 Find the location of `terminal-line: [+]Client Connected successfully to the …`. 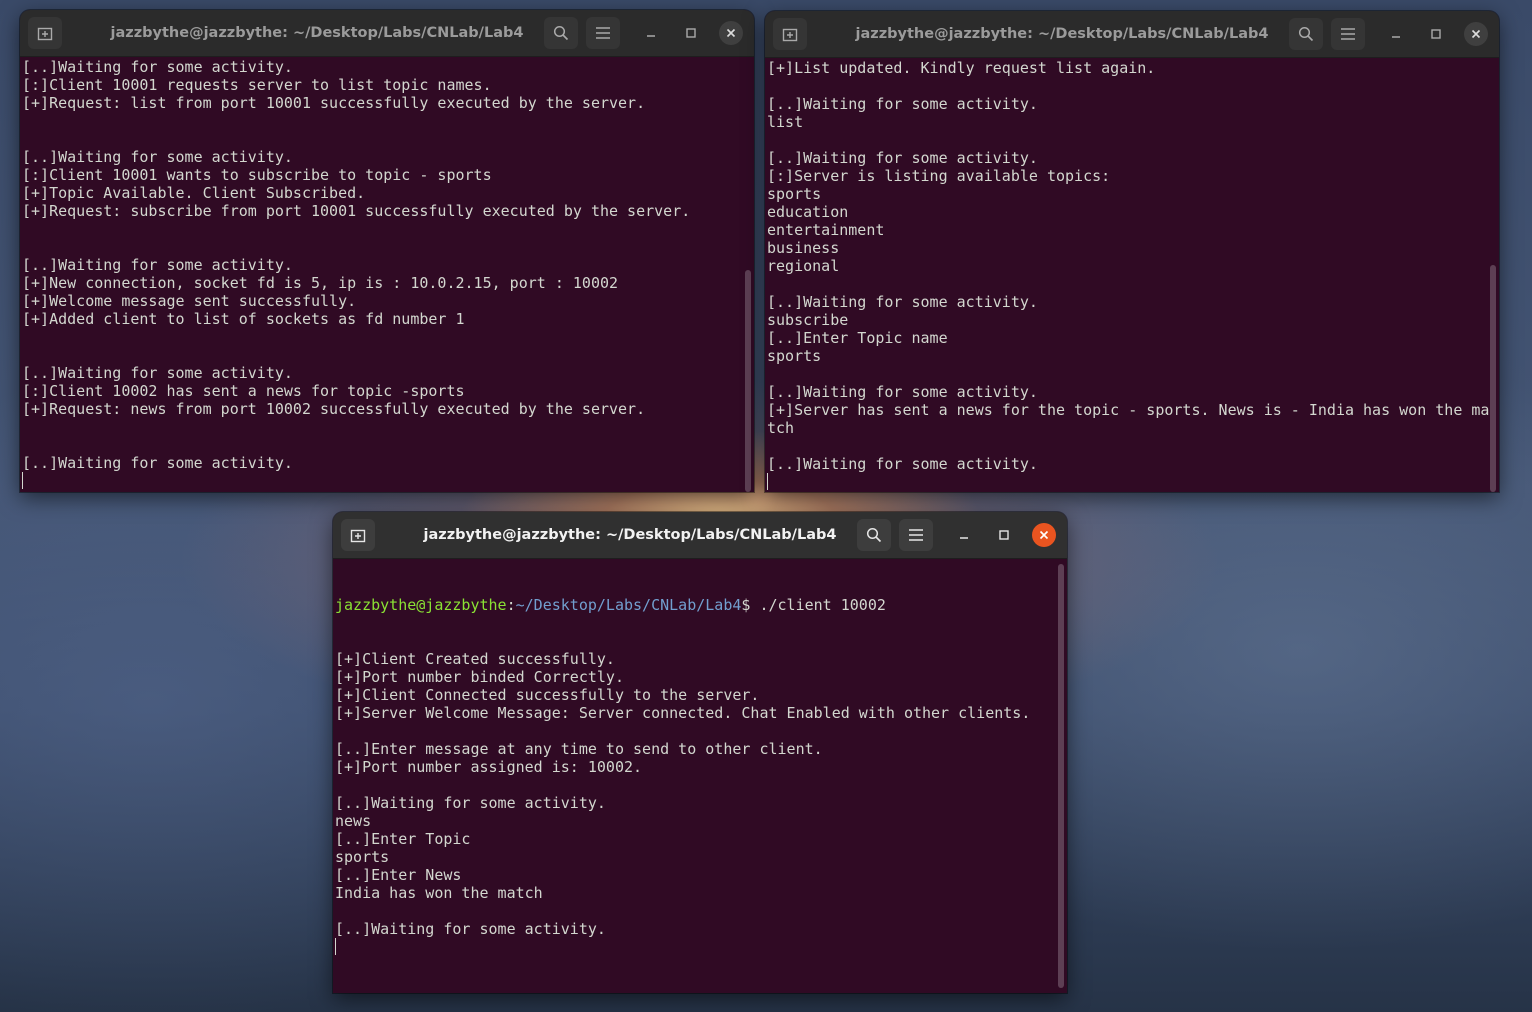

terminal-line: [+]Client Connected successfully to the … is located at coordinates (547, 695).